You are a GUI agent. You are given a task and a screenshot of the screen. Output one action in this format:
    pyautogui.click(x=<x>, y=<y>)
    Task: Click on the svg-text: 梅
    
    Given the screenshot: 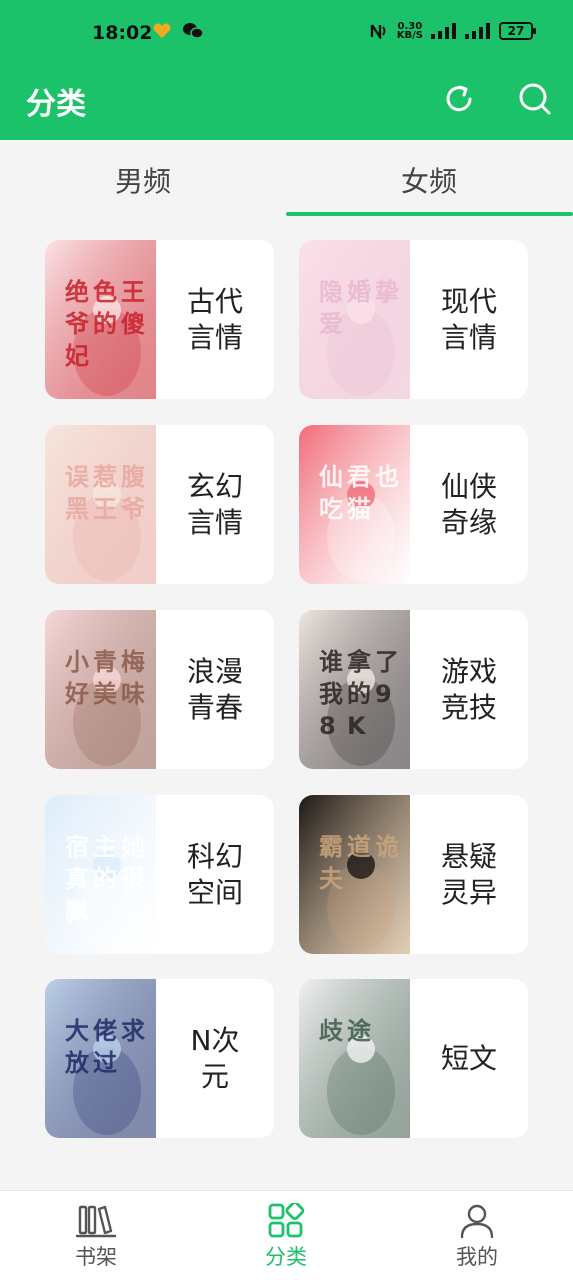 What is the action you would take?
    pyautogui.click(x=133, y=662)
    